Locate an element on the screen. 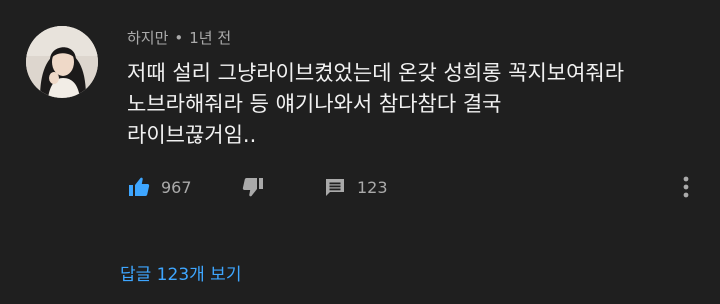  thumbs-up-icon is located at coordinates (139, 186).